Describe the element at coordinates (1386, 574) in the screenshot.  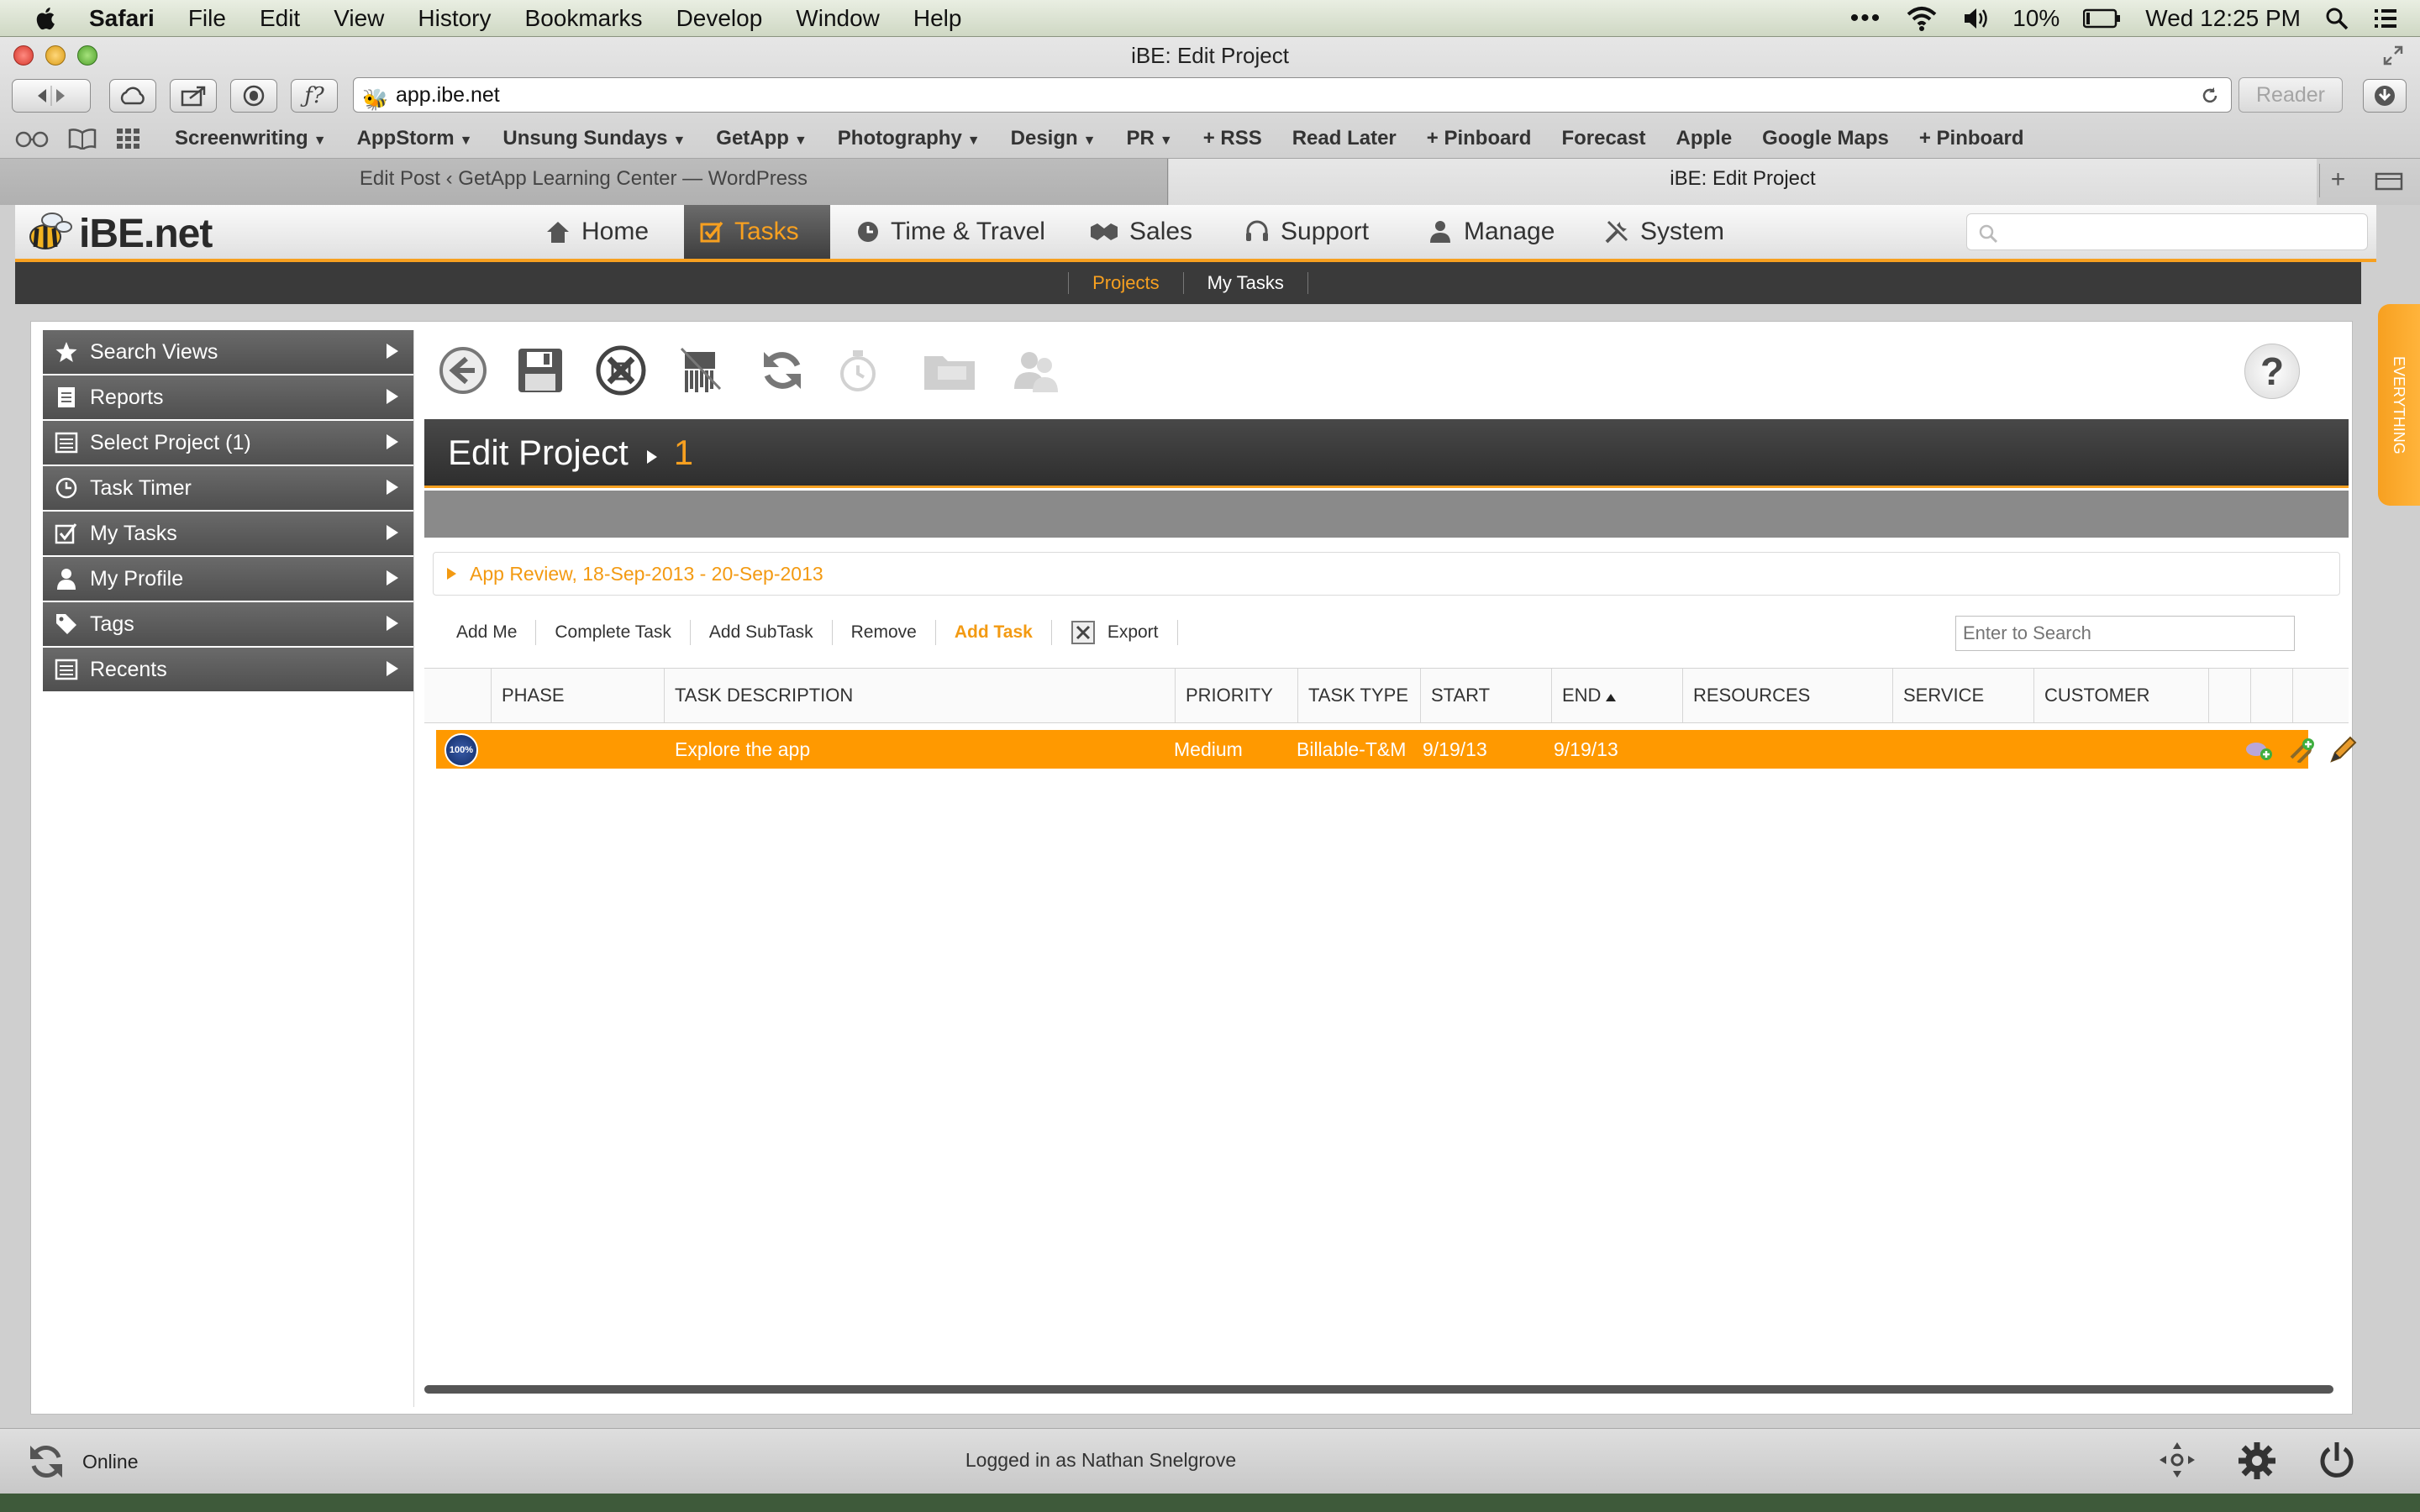
I see `project-group-header: App Review, 18-Sep-2013 - 20-Sep-2013` at that location.